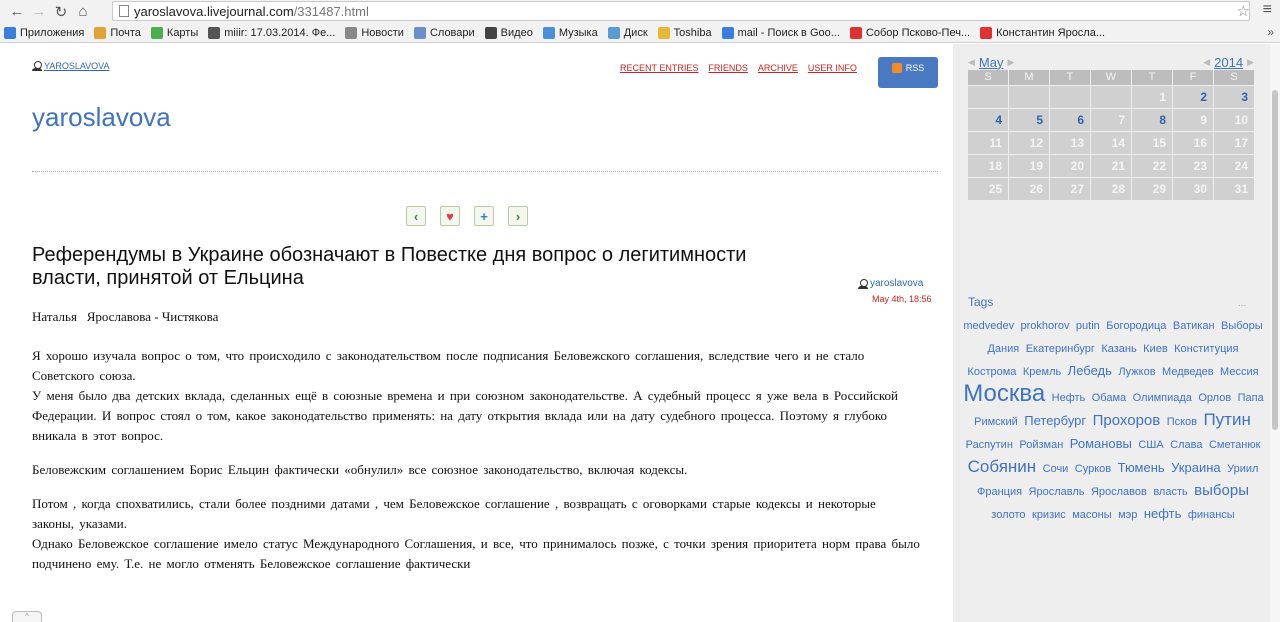 This screenshot has width=1280, height=622. I want to click on bookmark-item: Карты, so click(174, 32).